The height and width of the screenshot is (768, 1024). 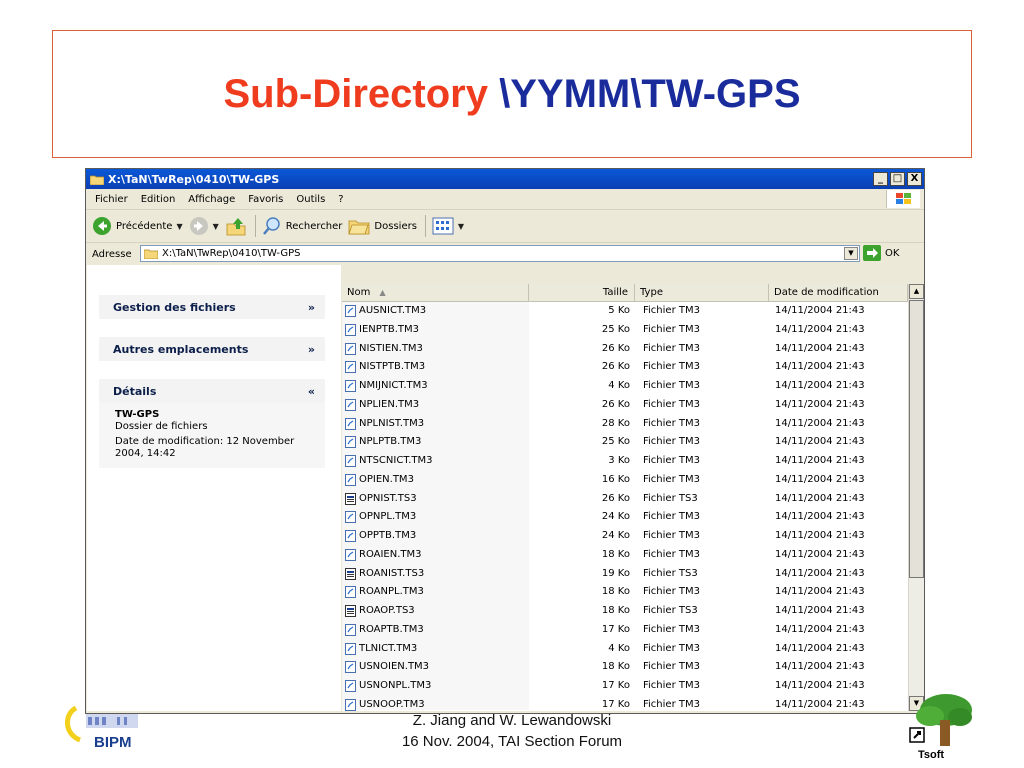 What do you see at coordinates (897, 179) in the screenshot?
I see `maximize-button: □` at bounding box center [897, 179].